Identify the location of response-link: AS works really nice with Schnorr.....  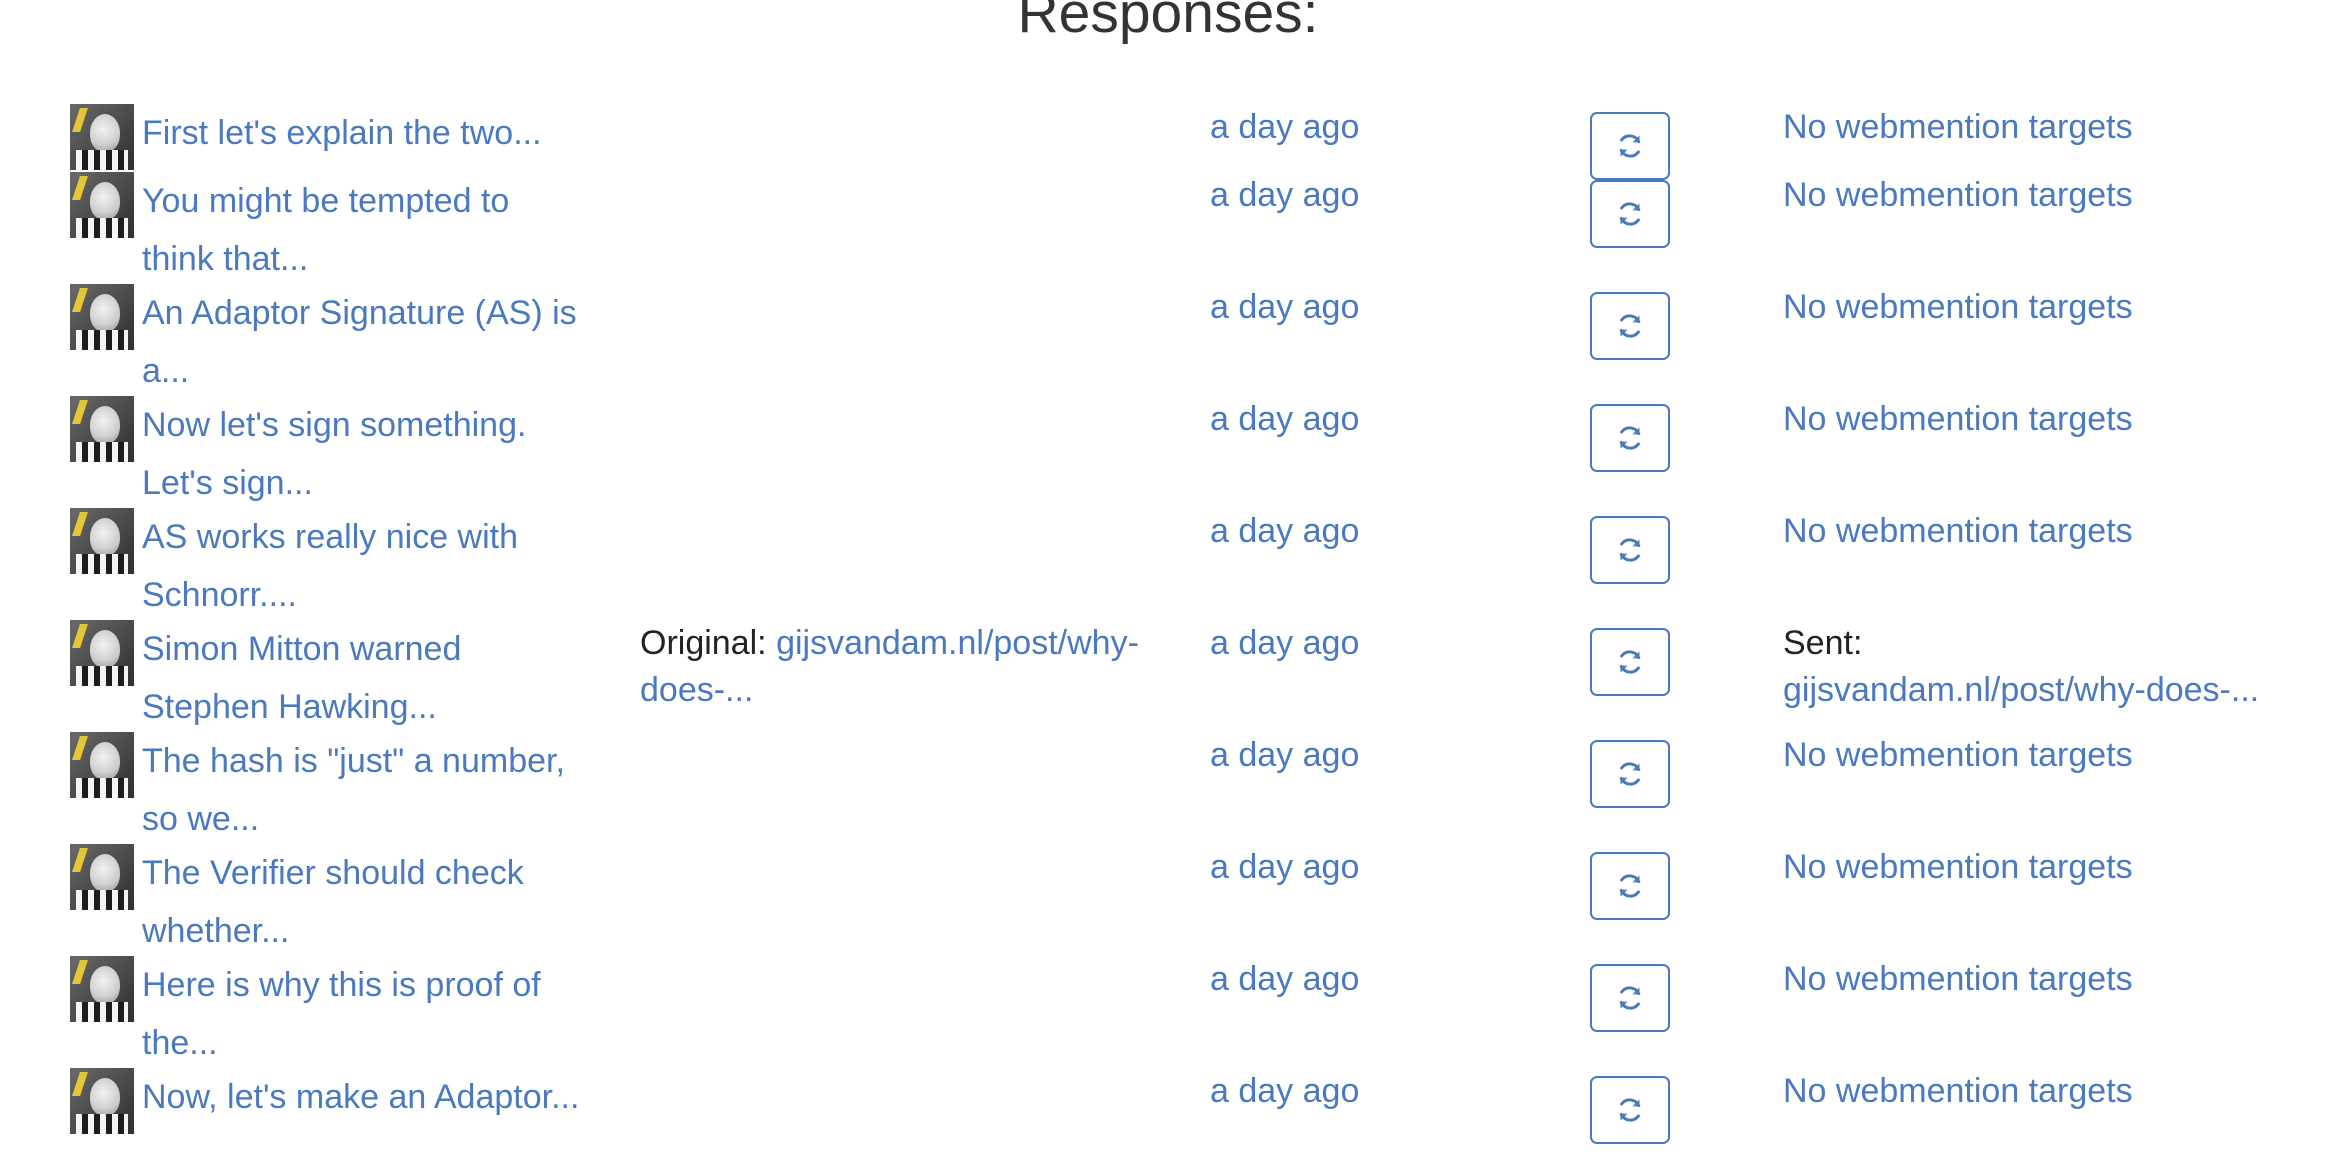
(330, 566).